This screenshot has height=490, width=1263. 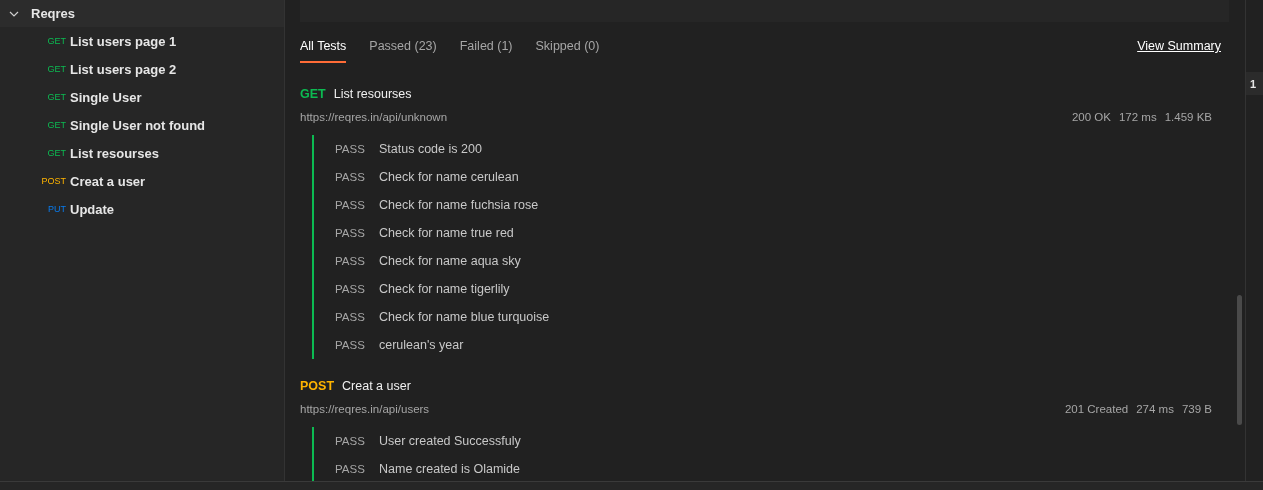 I want to click on request-item: PUT Update, so click(x=142, y=209).